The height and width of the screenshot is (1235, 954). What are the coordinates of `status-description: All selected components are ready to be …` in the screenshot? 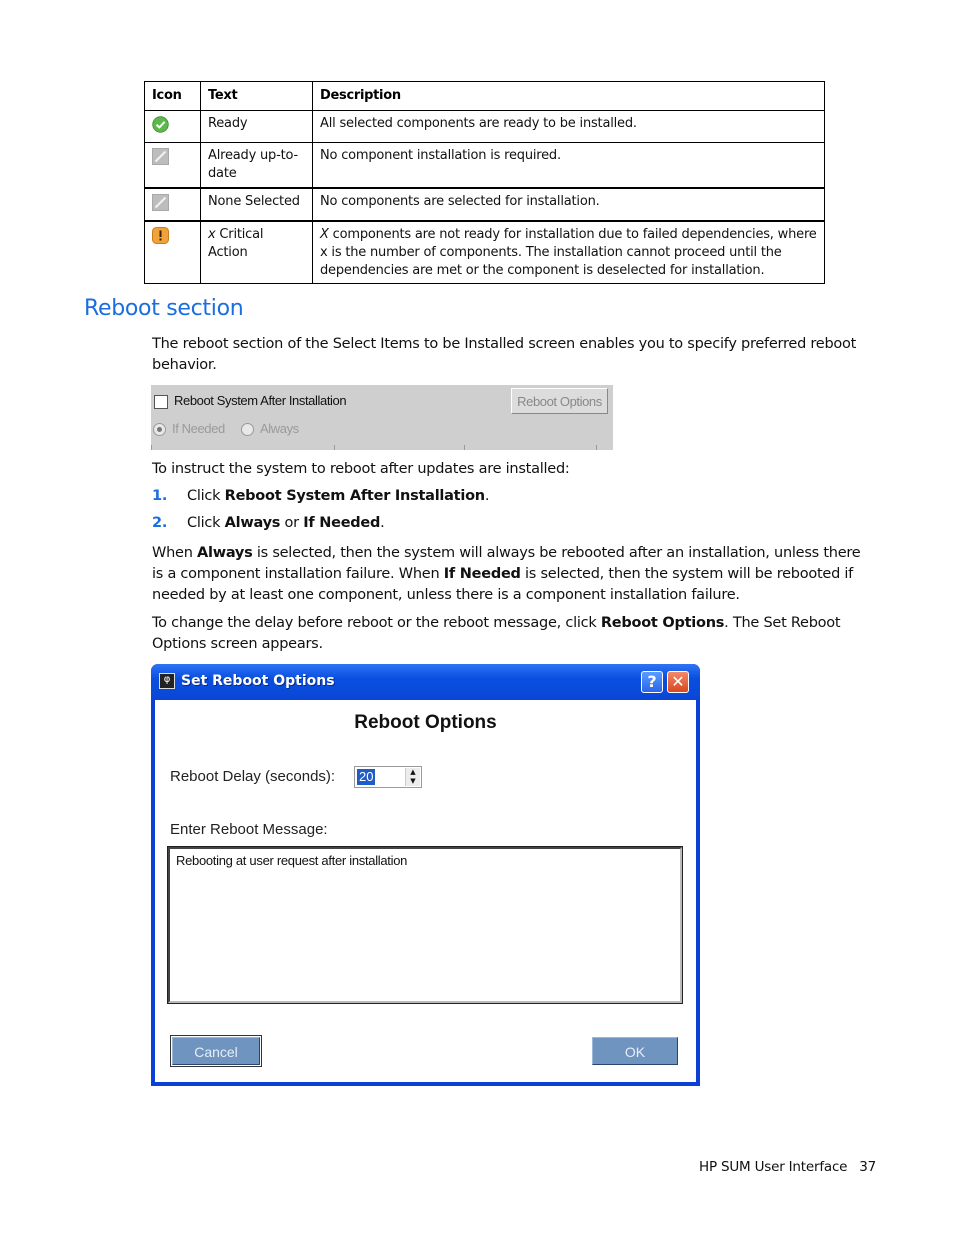 It's located at (568, 126).